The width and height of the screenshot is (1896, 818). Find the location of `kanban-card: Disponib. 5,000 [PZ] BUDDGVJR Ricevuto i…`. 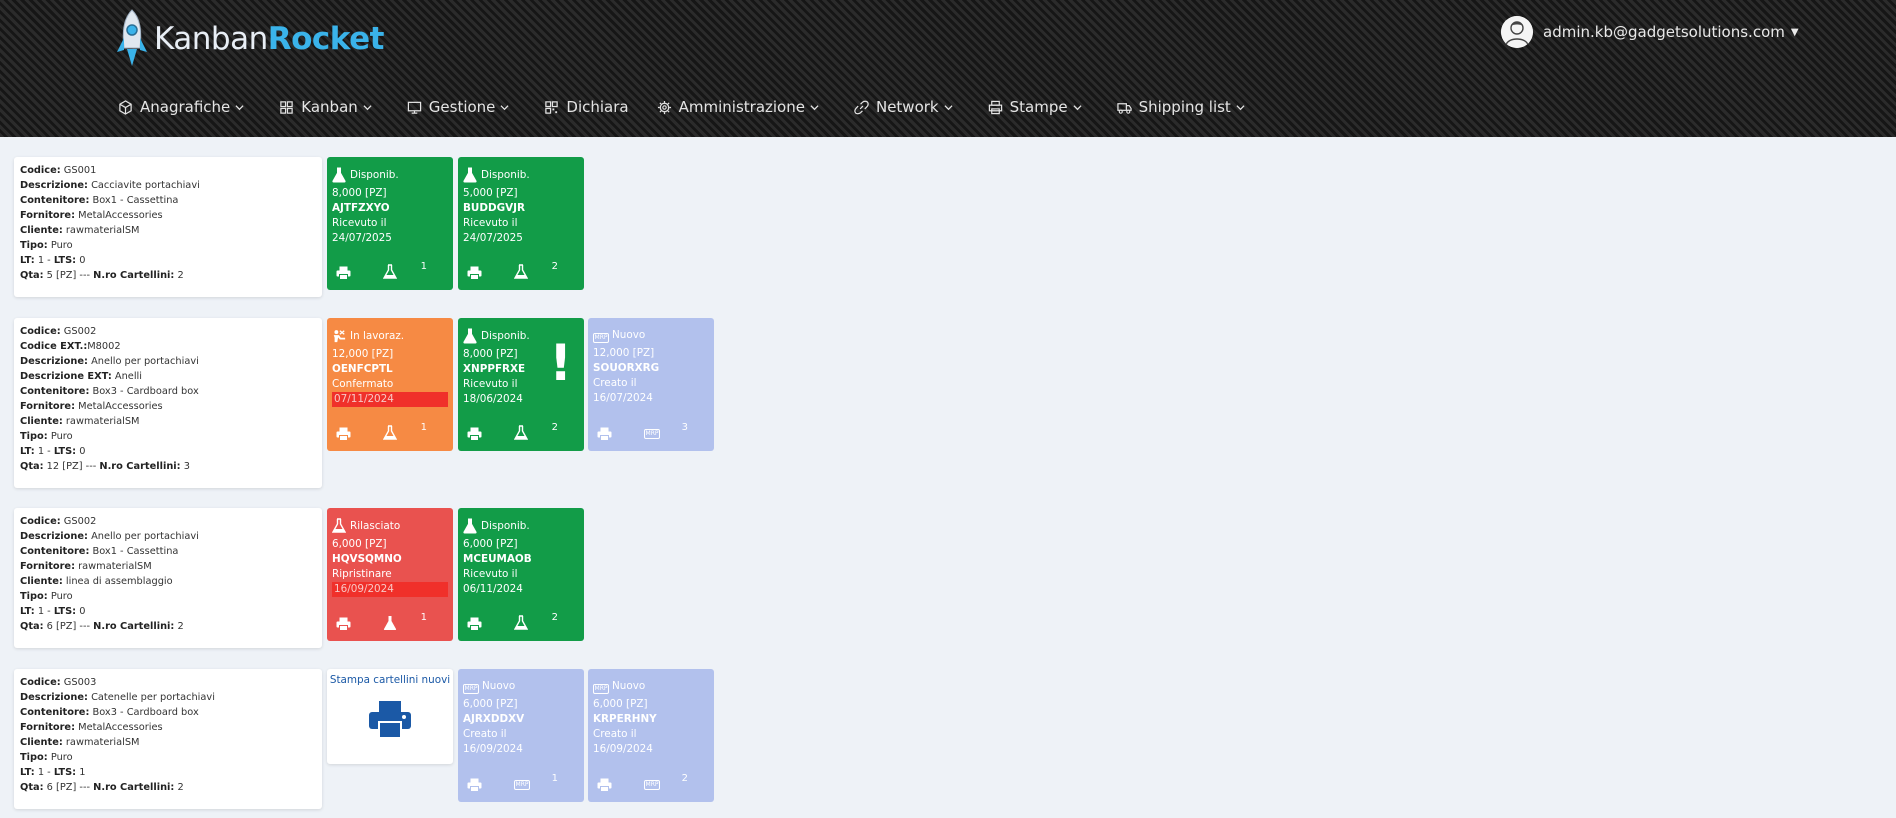

kanban-card: Disponib. 5,000 [PZ] BUDDGVJR Ricevuto i… is located at coordinates (521, 223).